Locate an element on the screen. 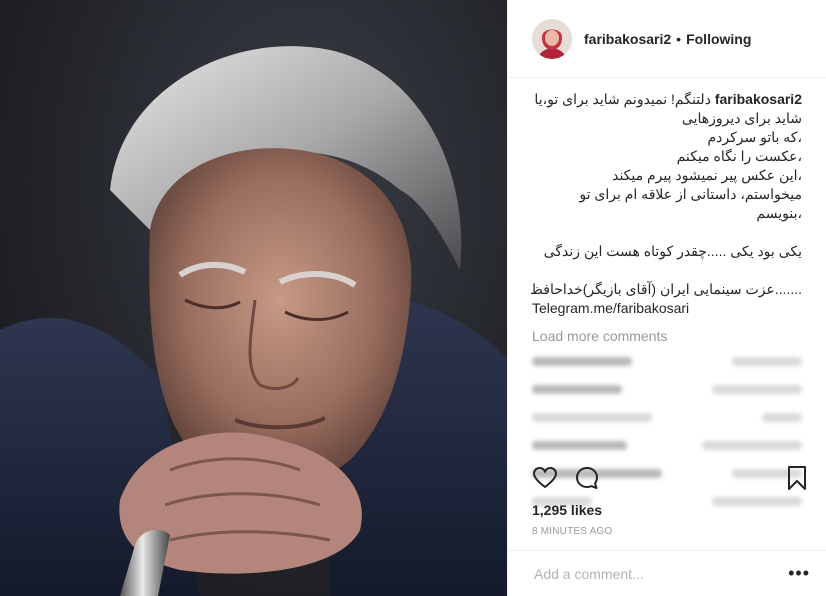 The height and width of the screenshot is (596, 826). following-button: Following is located at coordinates (718, 39).